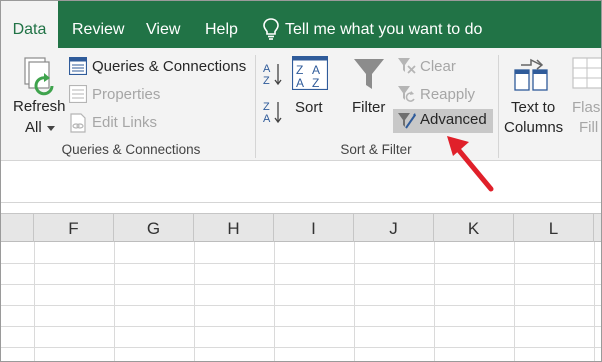 Image resolution: width=602 pixels, height=362 pixels. Describe the element at coordinates (272, 112) in the screenshot. I see `sort-z-to-a-icon: Z A` at that location.